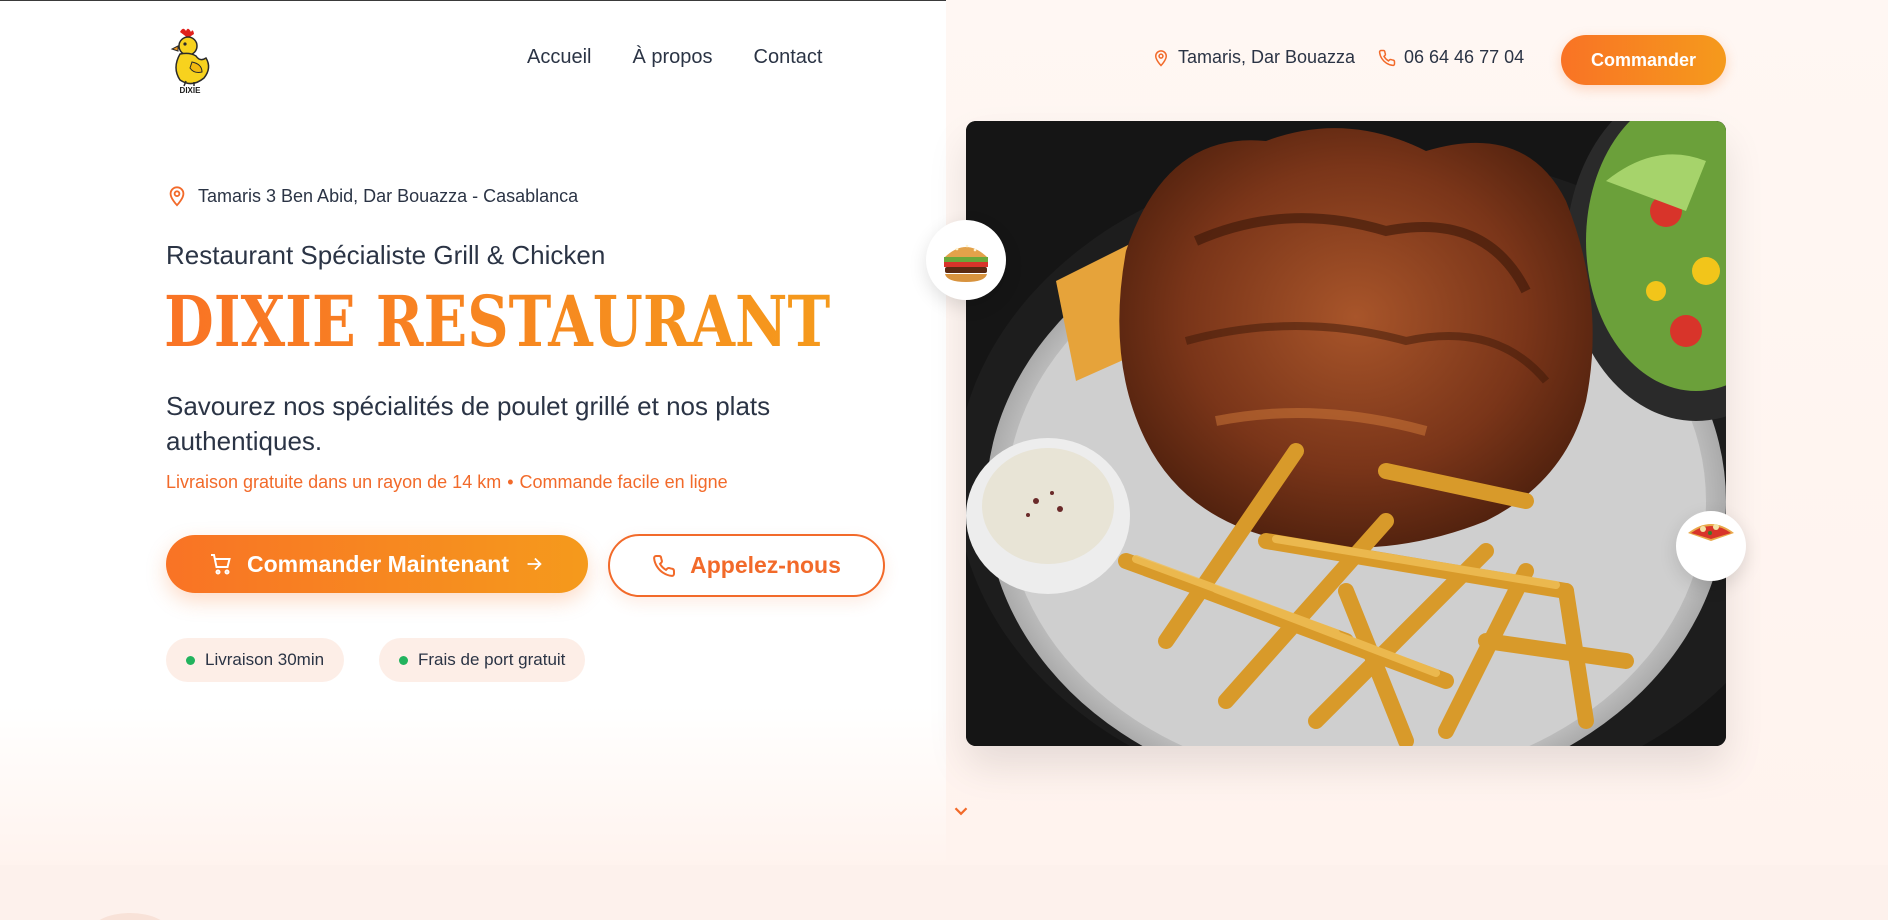  I want to click on burger-badge, so click(966, 260).